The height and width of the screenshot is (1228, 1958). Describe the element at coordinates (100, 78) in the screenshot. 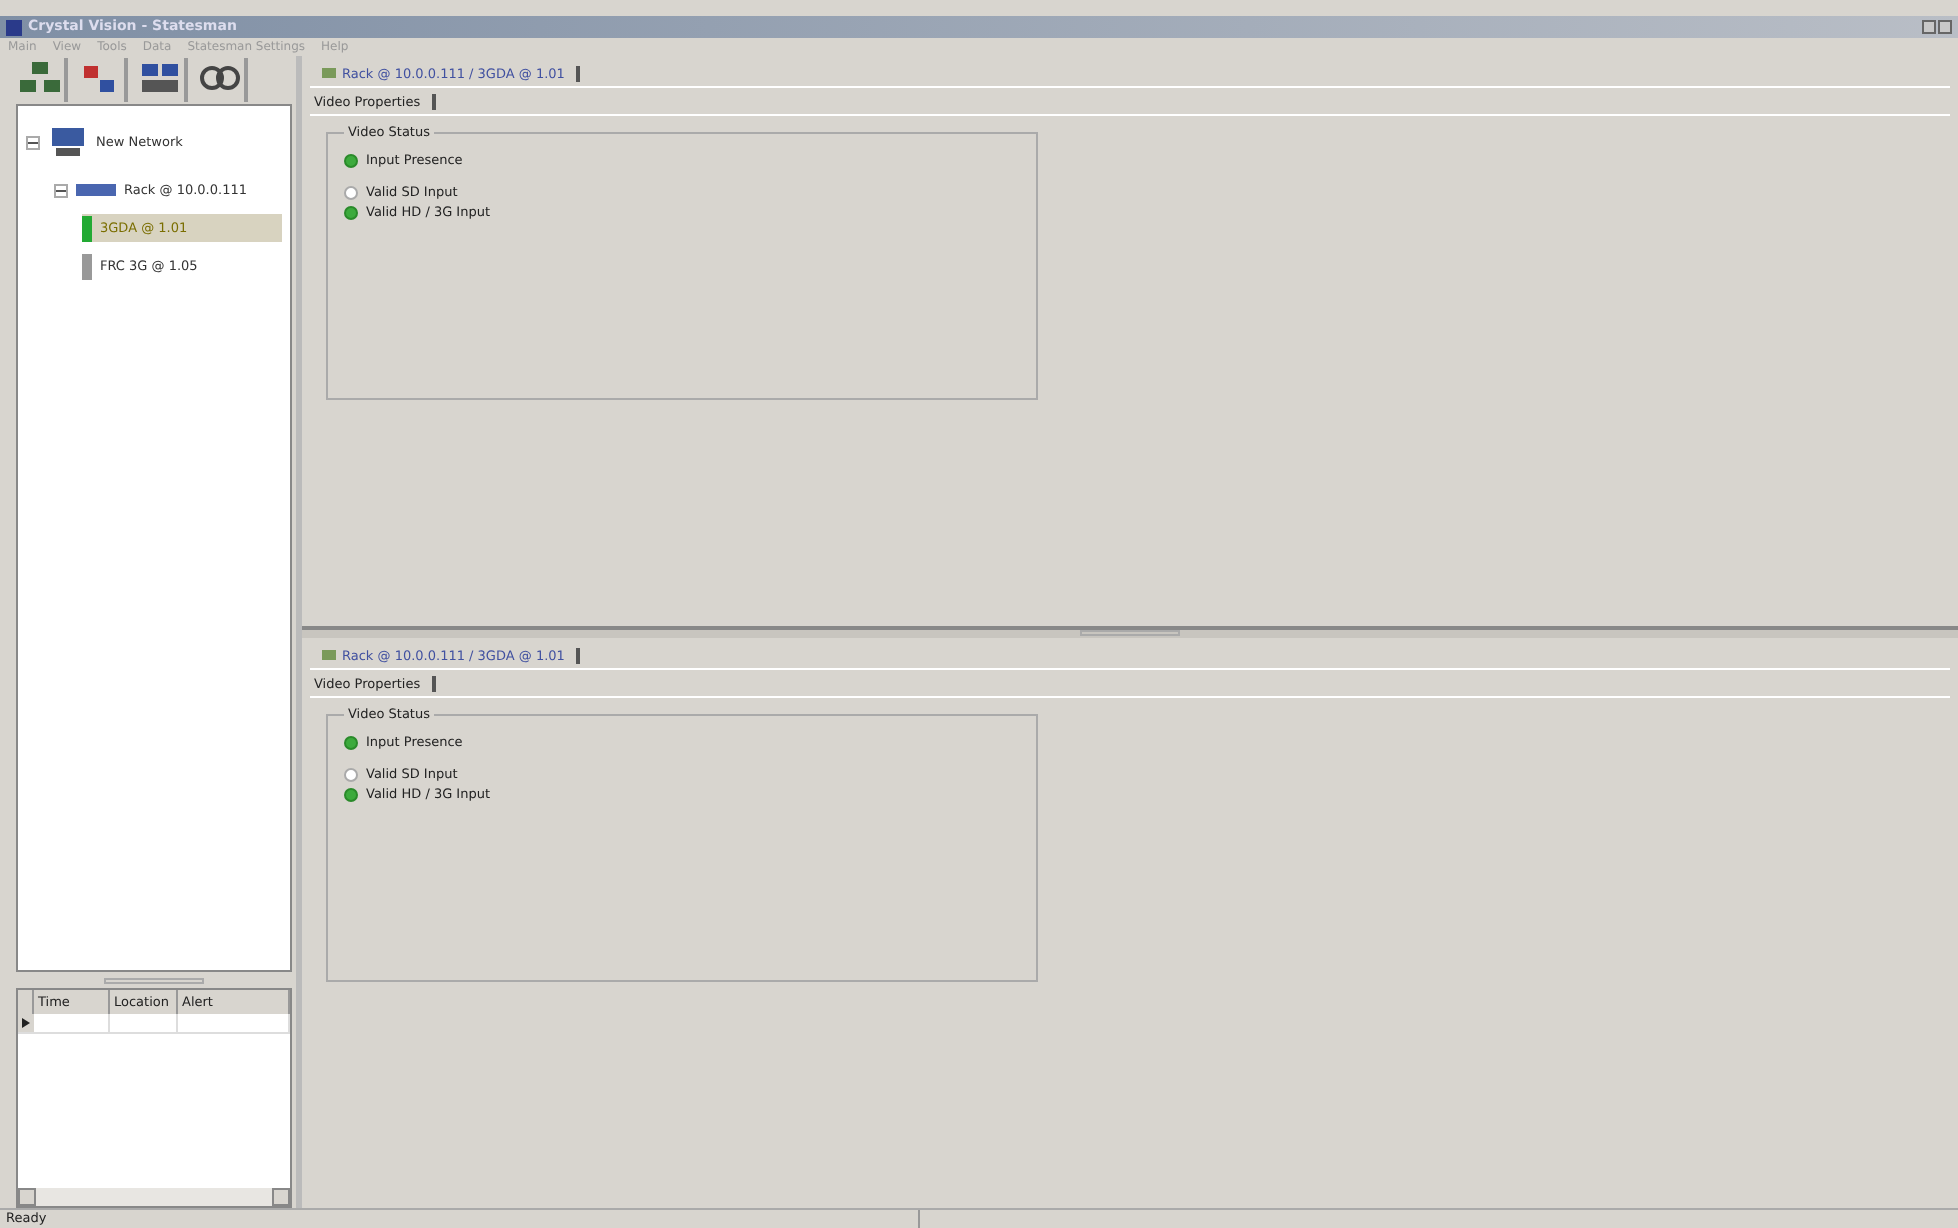

I see `sort-icon` at that location.